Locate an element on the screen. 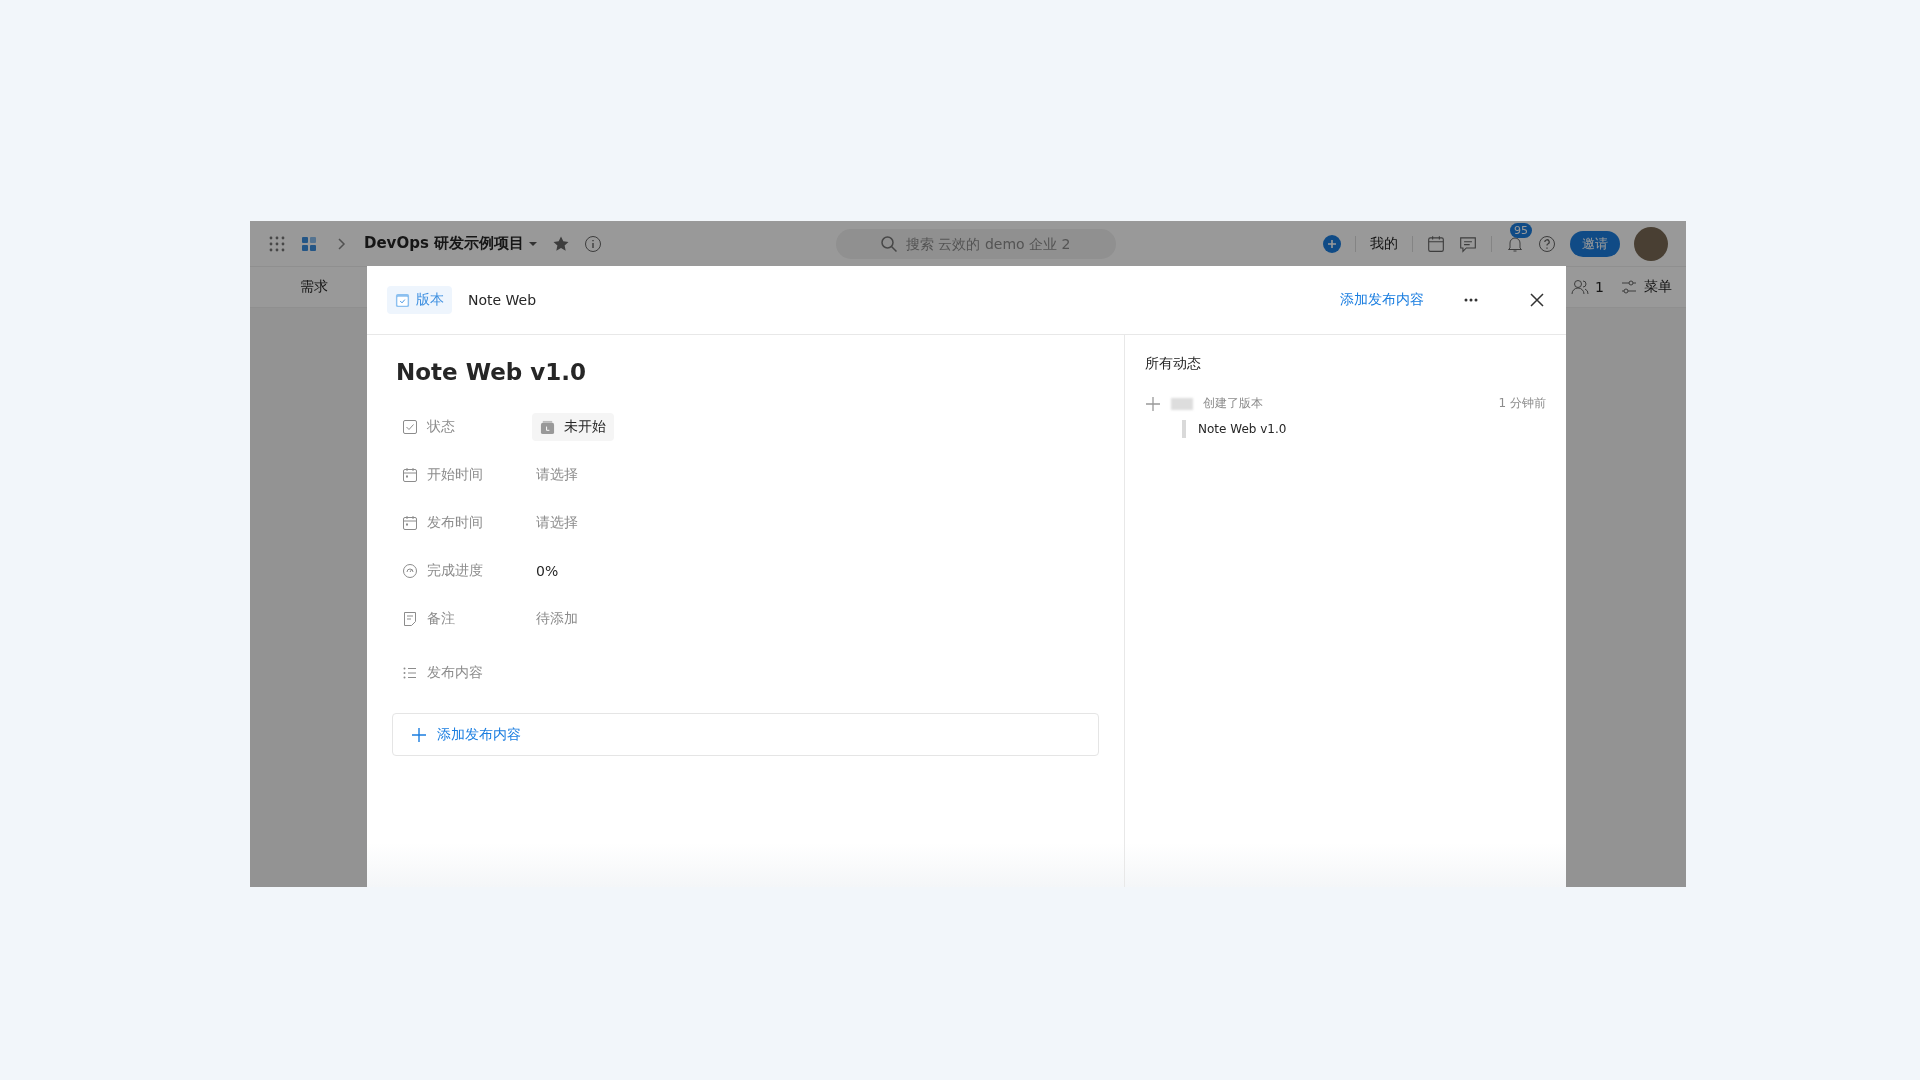 Image resolution: width=1920 pixels, height=1080 pixels. version-title: Note Web v1.0 is located at coordinates (491, 372).